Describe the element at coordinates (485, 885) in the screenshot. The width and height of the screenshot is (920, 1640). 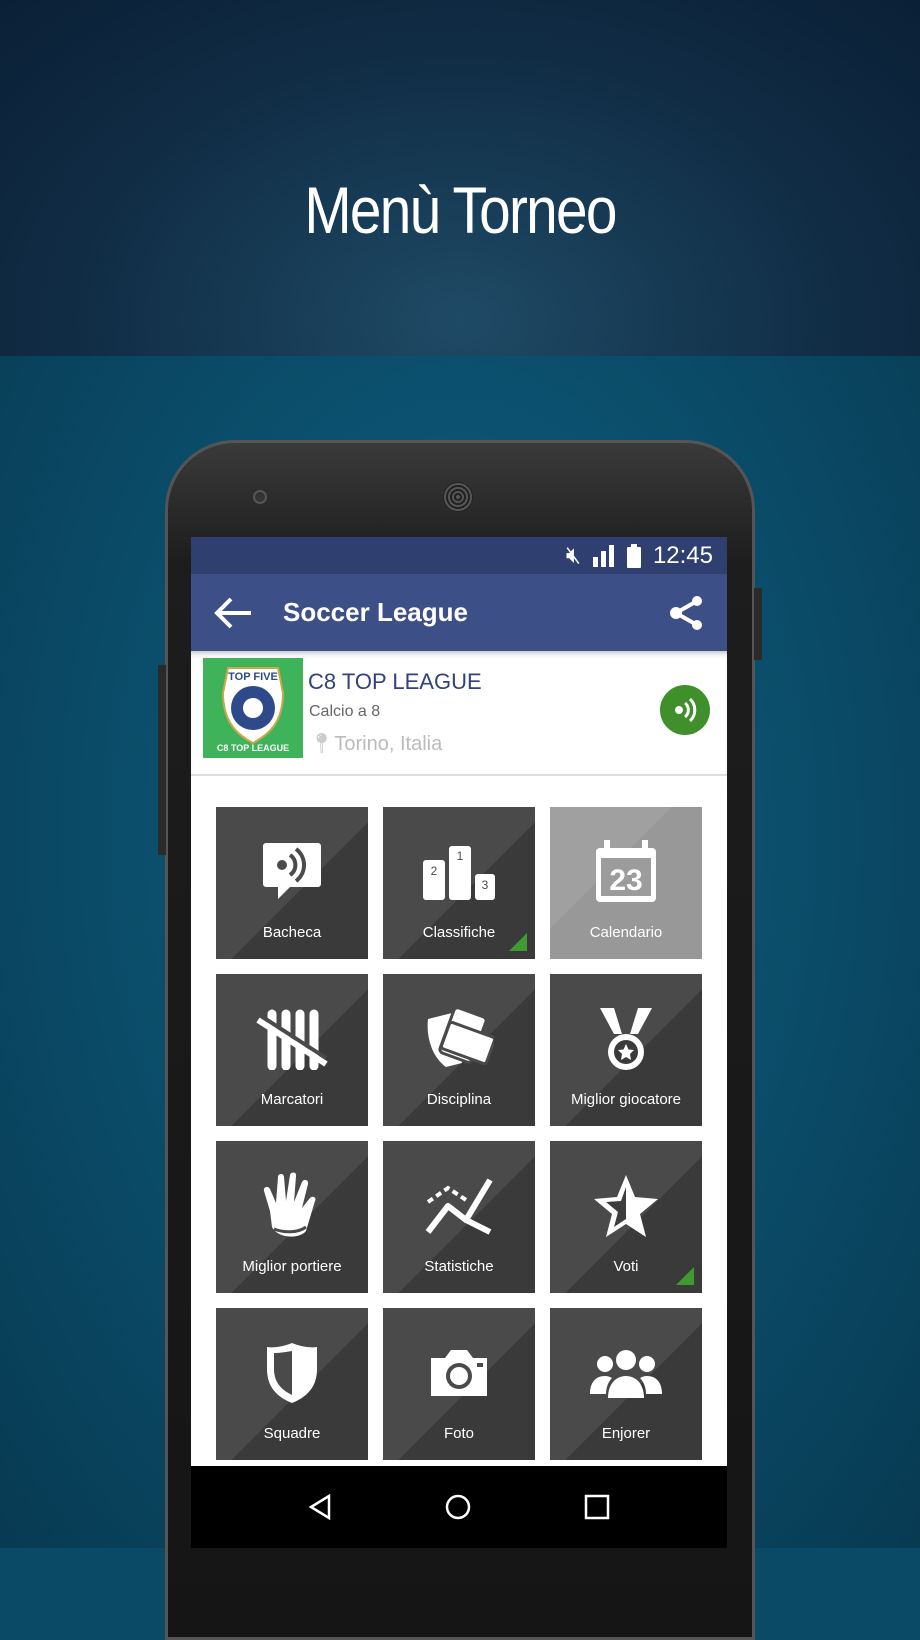
I see `svg-text: 3` at that location.